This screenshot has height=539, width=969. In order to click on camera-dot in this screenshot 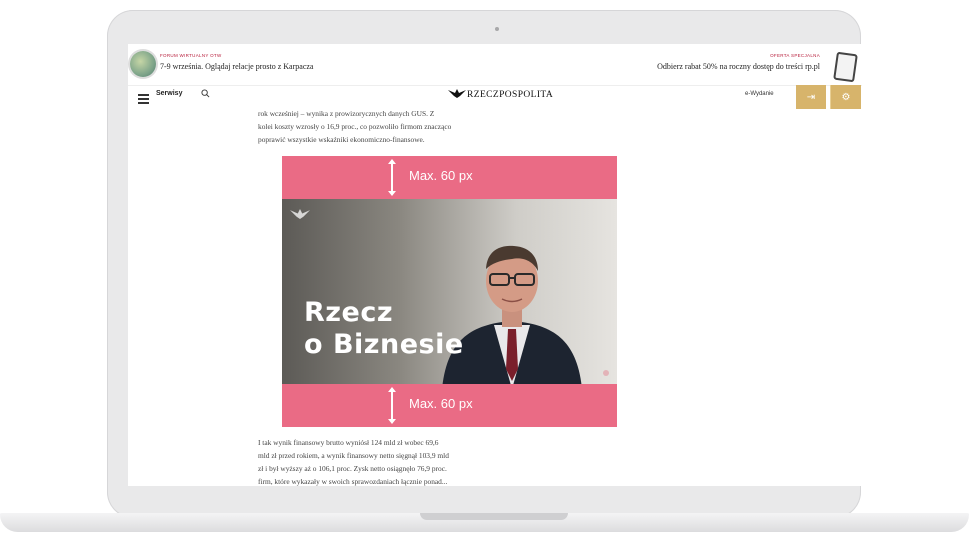, I will do `click(497, 29)`.